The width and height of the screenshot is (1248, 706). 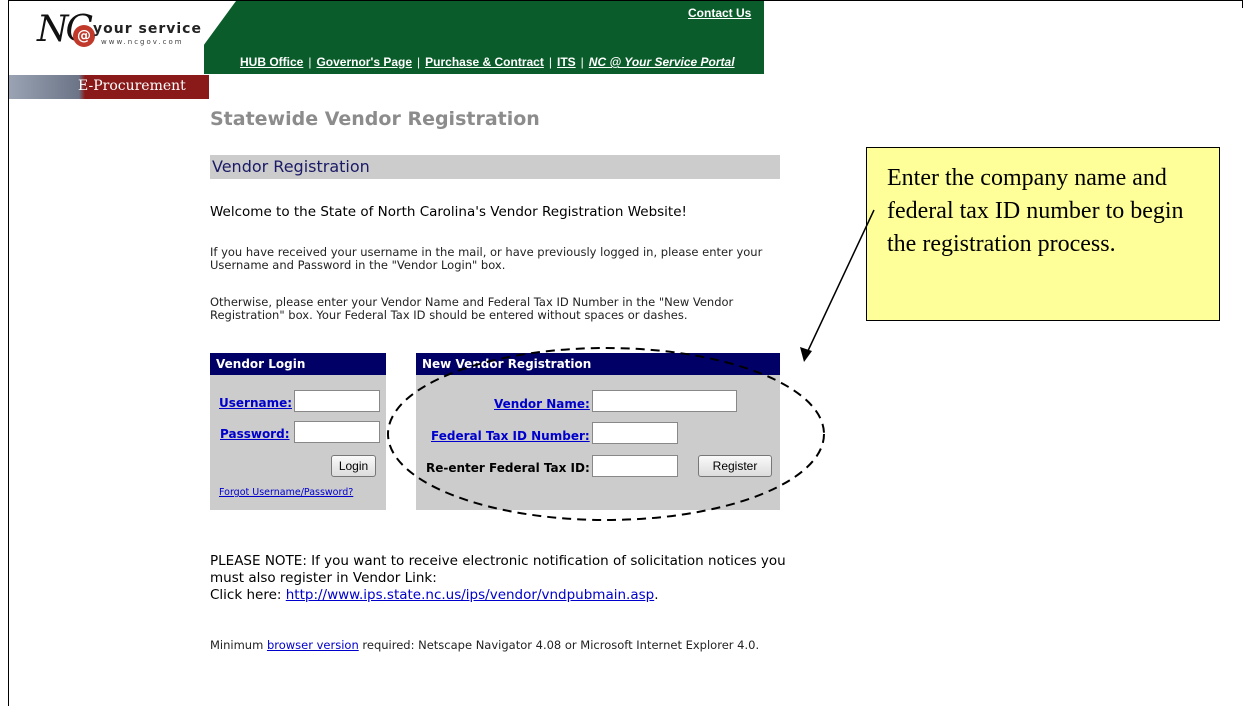 What do you see at coordinates (255, 434) in the screenshot?
I see `password-label-link: Password:` at bounding box center [255, 434].